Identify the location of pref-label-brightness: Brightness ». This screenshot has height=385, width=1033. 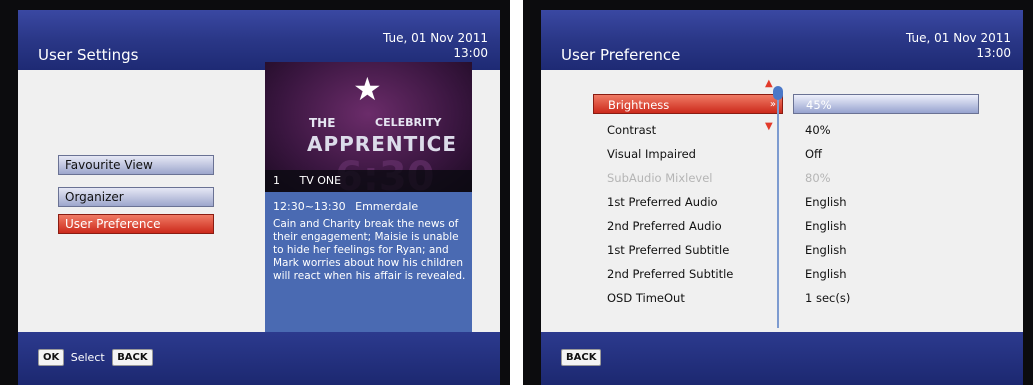
(688, 104).